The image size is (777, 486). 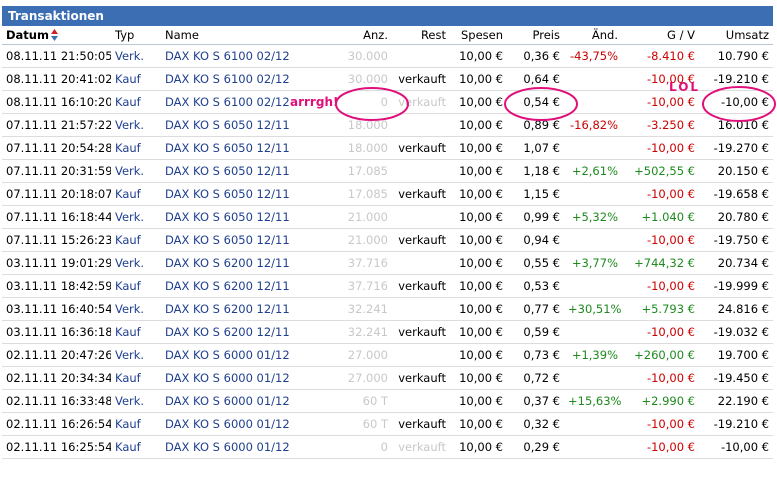 What do you see at coordinates (660, 355) in the screenshot?
I see `cell-gv: +260,00 €` at bounding box center [660, 355].